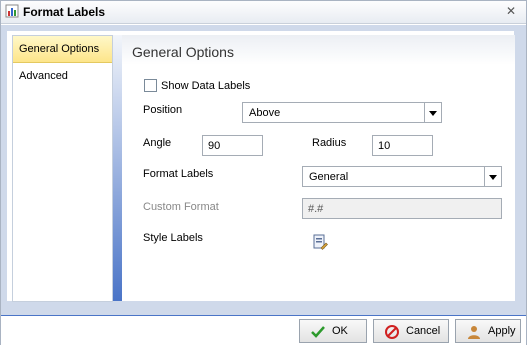 The width and height of the screenshot is (527, 346). Describe the element at coordinates (392, 332) in the screenshot. I see `cancel-icon` at that location.